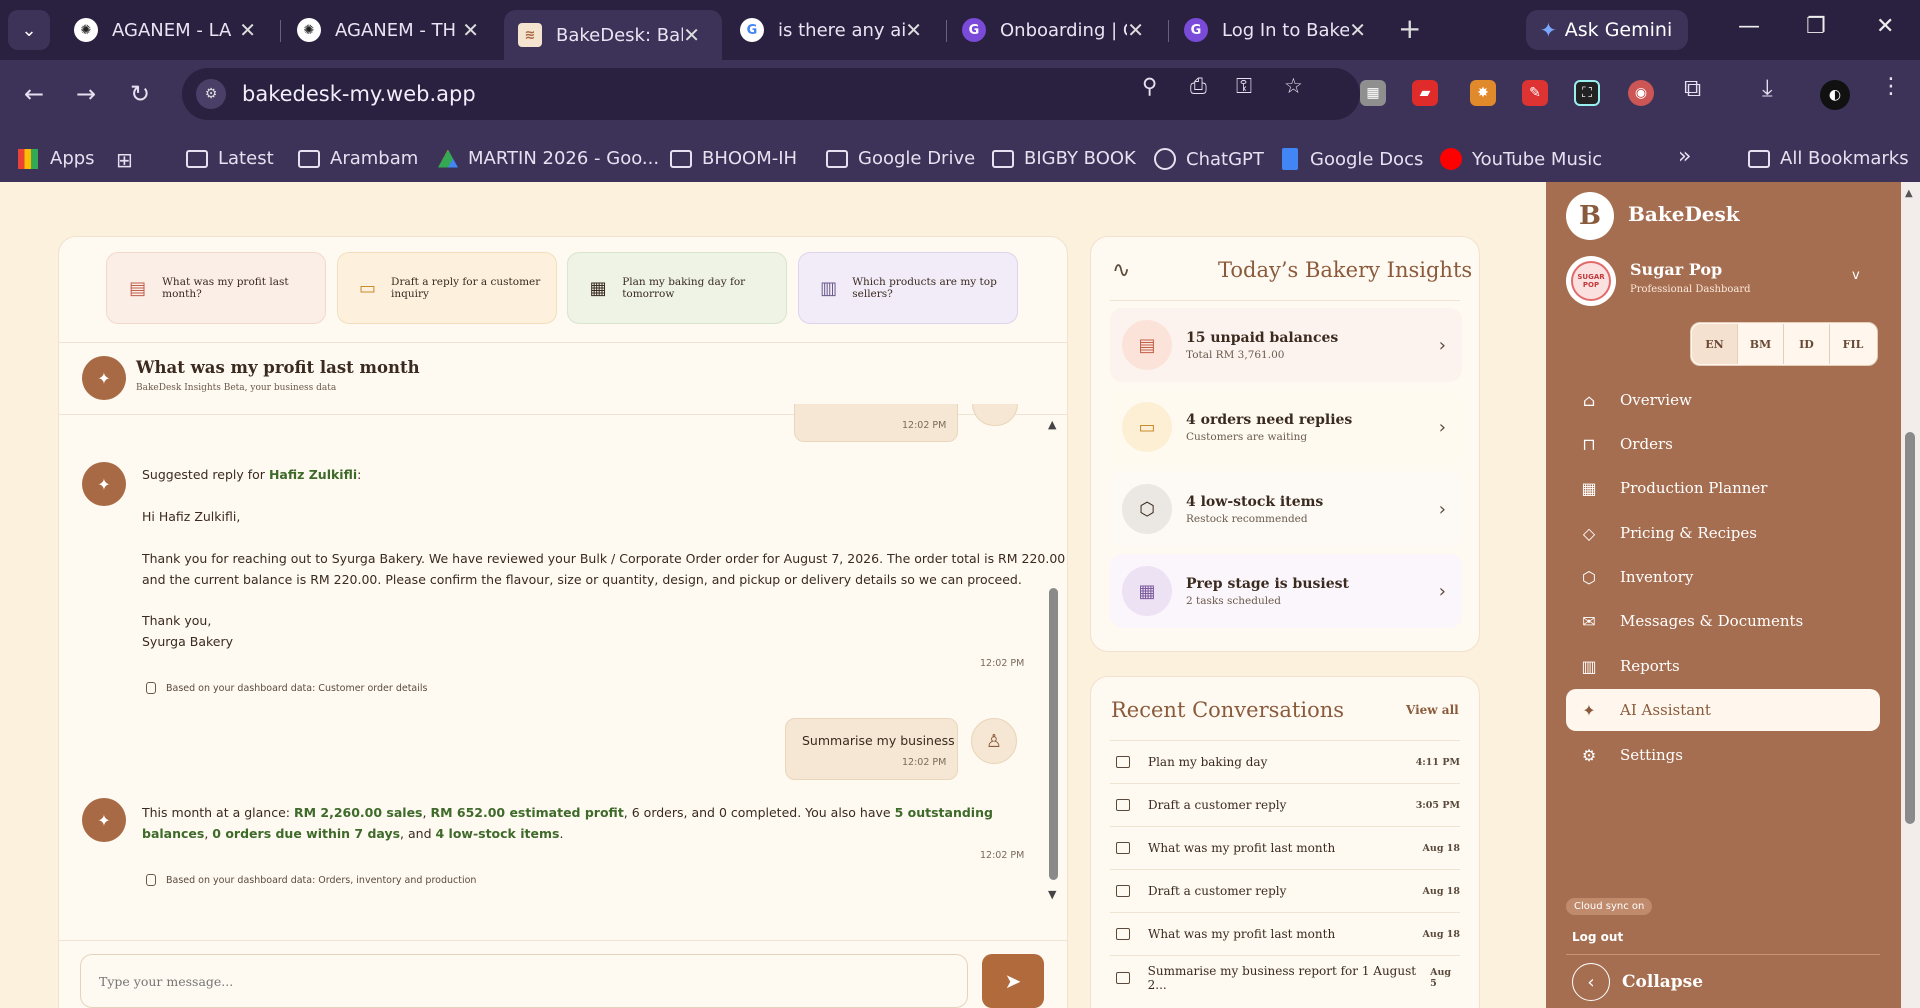 The width and height of the screenshot is (1920, 1008). What do you see at coordinates (1285, 762) in the screenshot?
I see `conversation-item: Plan my baking day 4:11 PM` at bounding box center [1285, 762].